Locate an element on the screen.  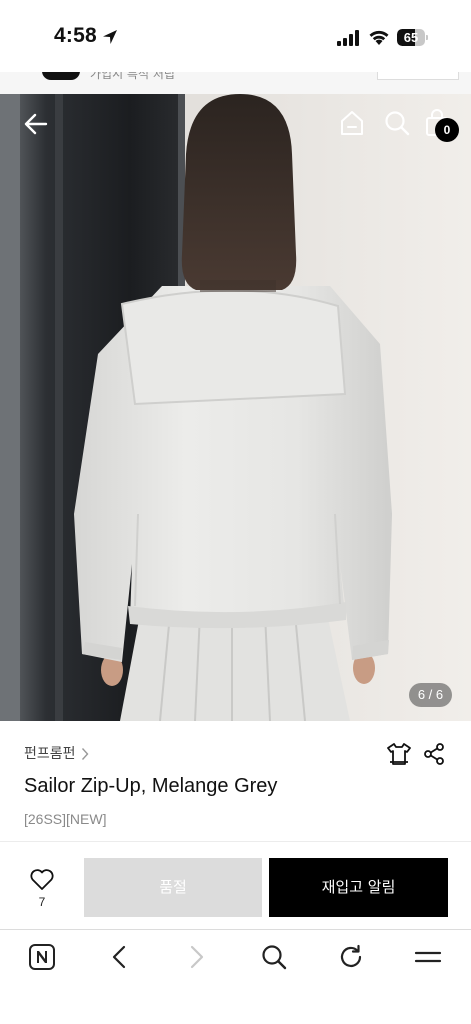
share-icon is located at coordinates (434, 754).